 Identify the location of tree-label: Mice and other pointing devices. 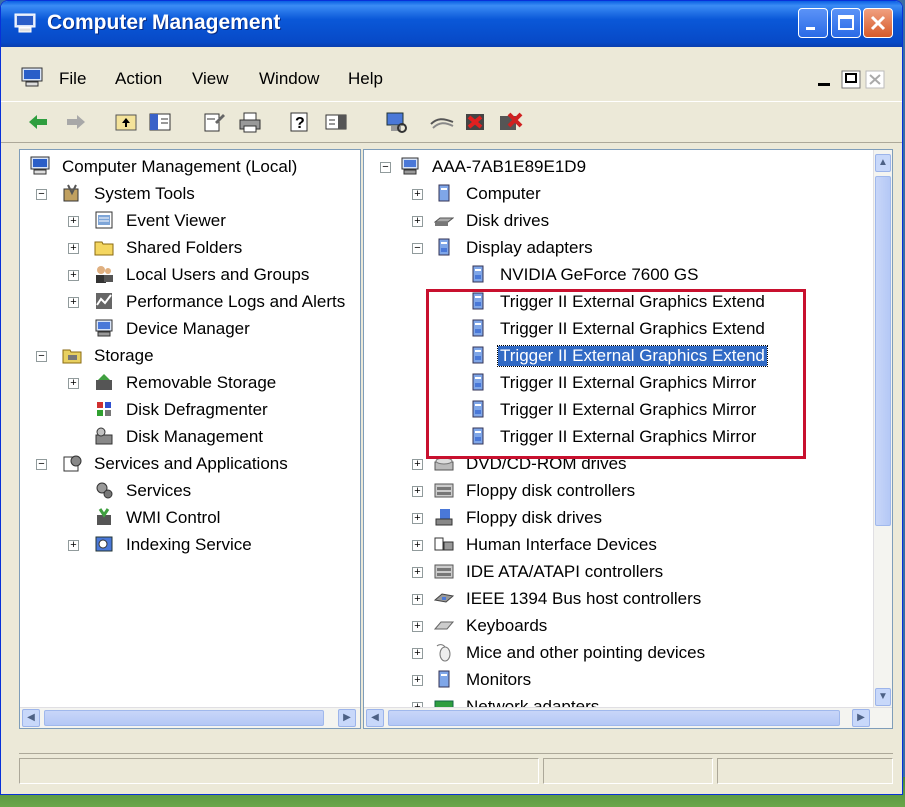
(586, 652).